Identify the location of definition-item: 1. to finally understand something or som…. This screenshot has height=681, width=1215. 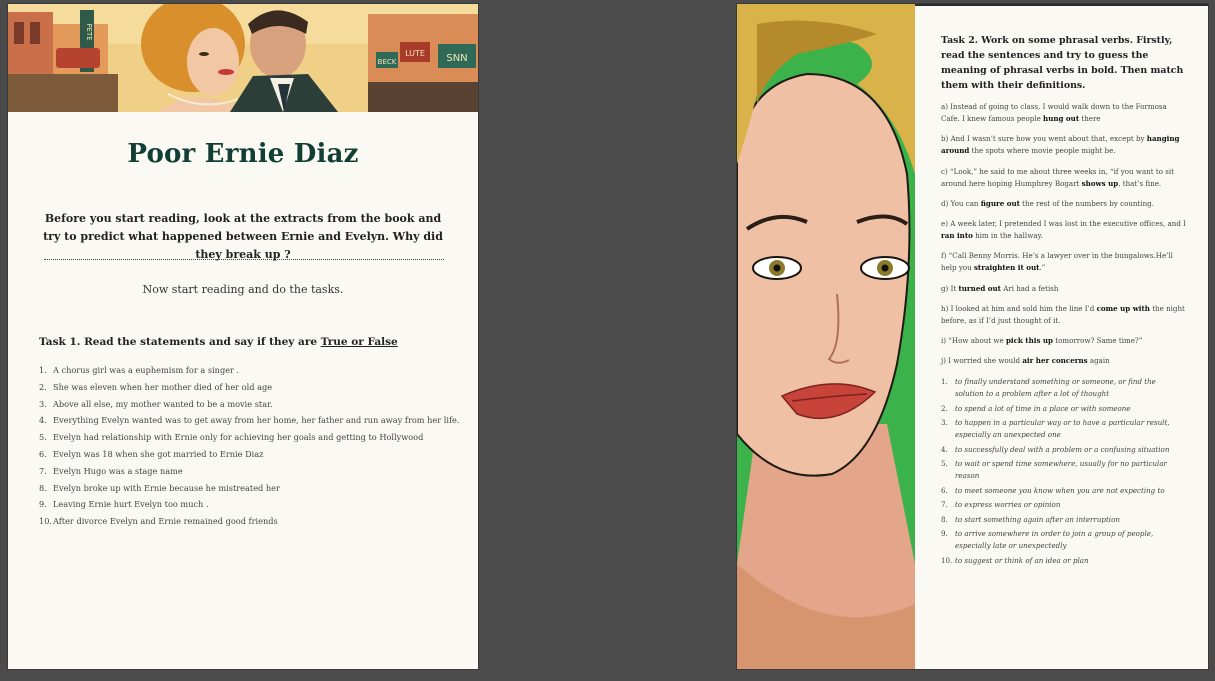
(1048, 387).